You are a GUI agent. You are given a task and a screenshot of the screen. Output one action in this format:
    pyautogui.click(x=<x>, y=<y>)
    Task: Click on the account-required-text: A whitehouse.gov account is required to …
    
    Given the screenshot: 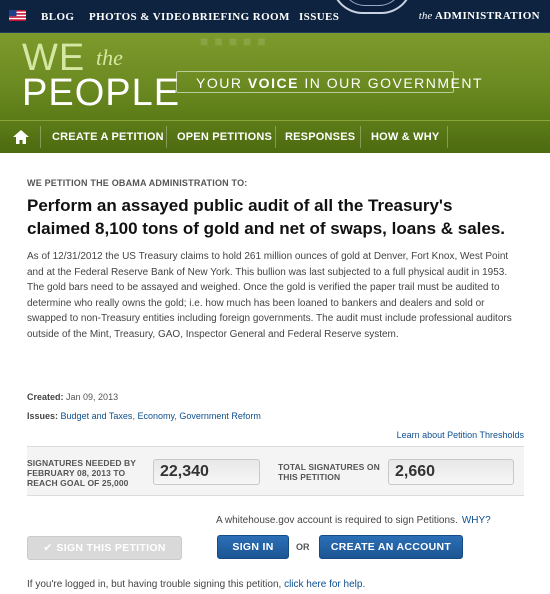 What is the action you would take?
    pyautogui.click(x=337, y=520)
    